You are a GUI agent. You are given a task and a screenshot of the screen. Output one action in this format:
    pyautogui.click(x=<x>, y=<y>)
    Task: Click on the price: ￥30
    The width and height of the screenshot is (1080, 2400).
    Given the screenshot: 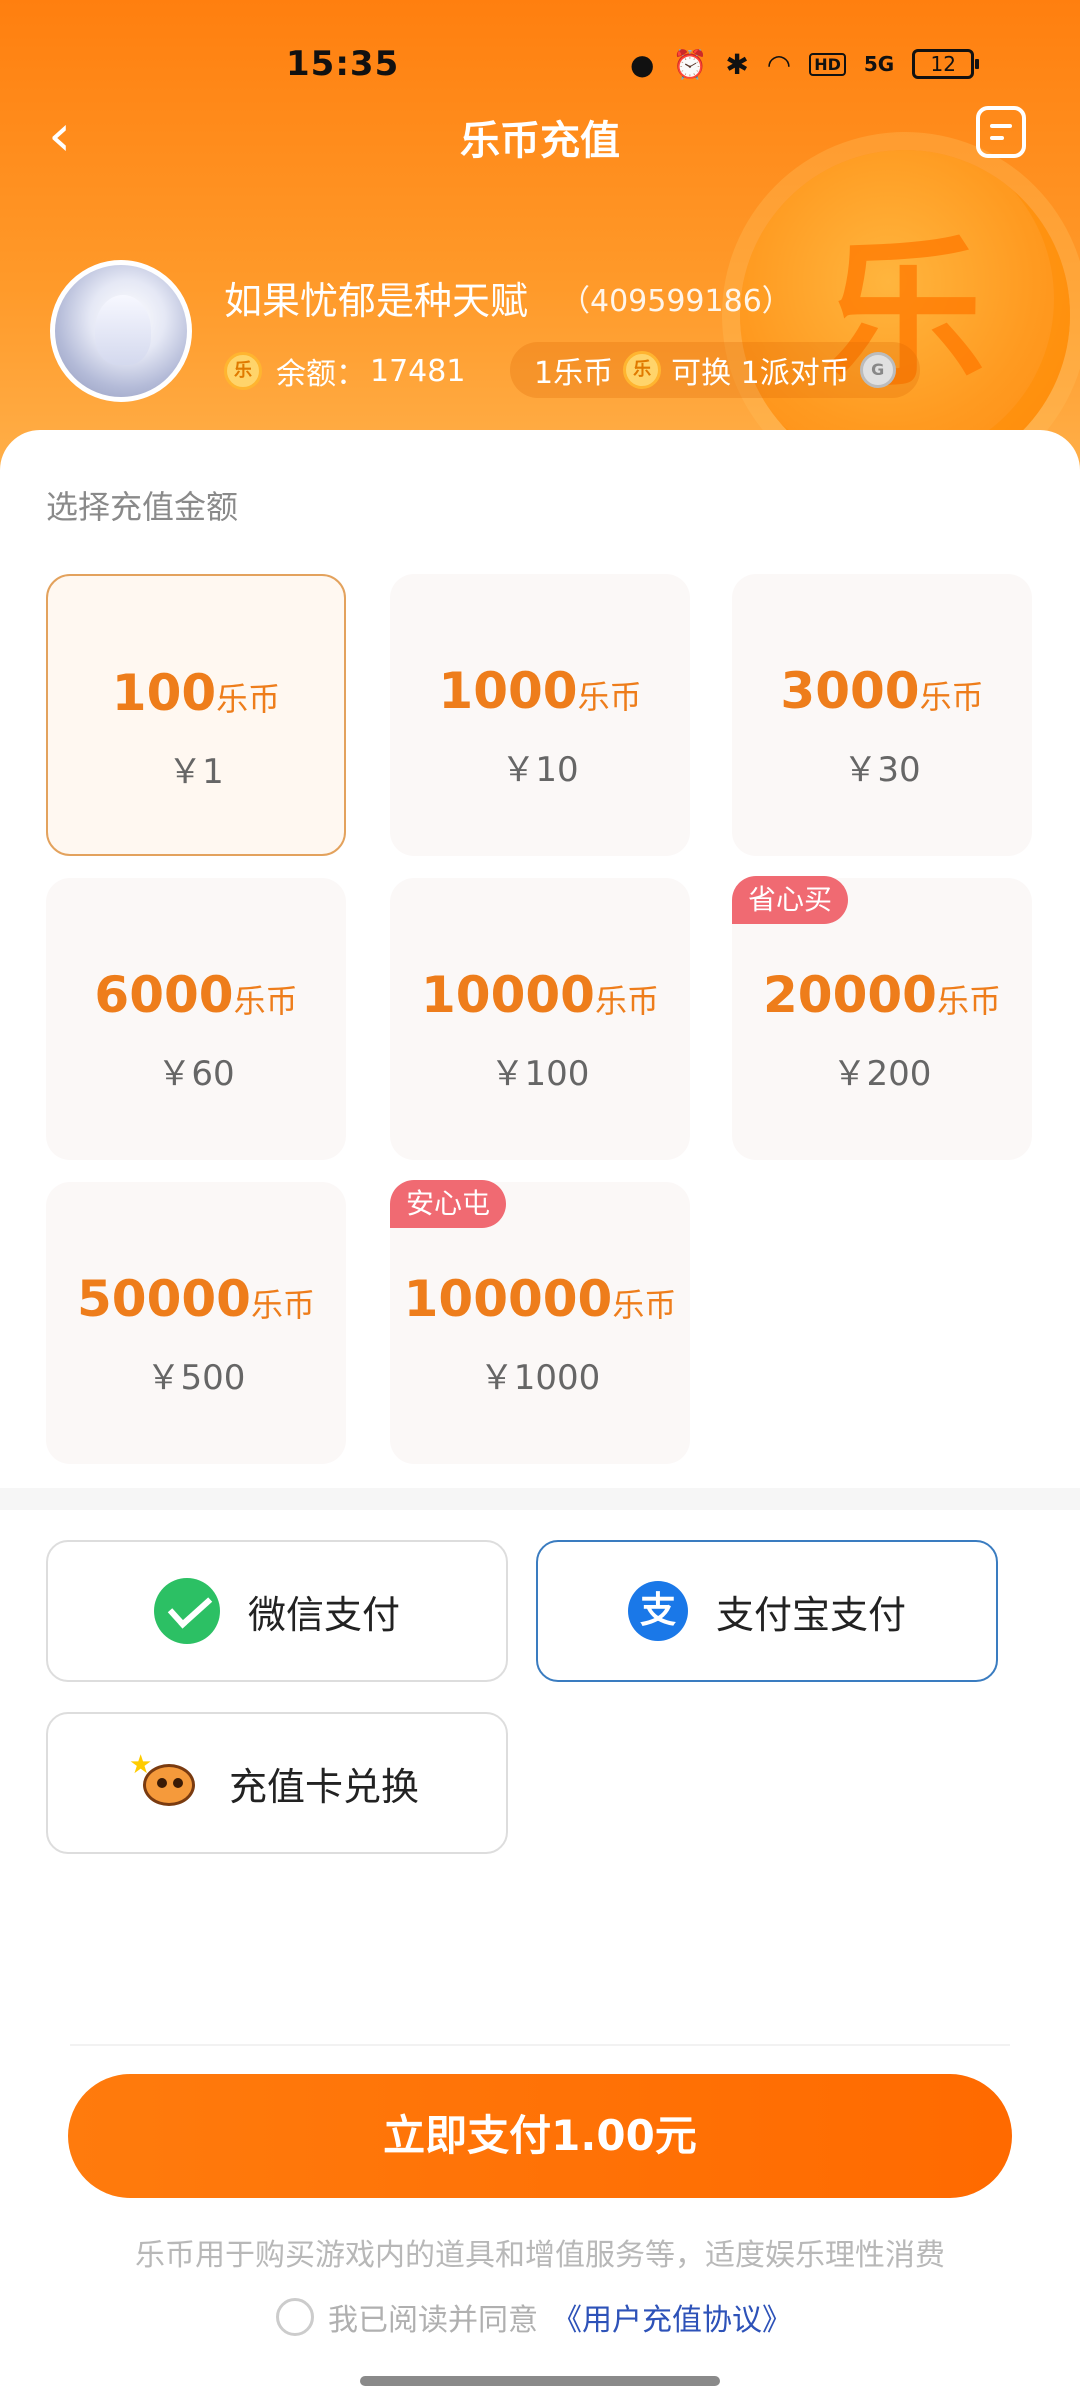 What is the action you would take?
    pyautogui.click(x=882, y=770)
    